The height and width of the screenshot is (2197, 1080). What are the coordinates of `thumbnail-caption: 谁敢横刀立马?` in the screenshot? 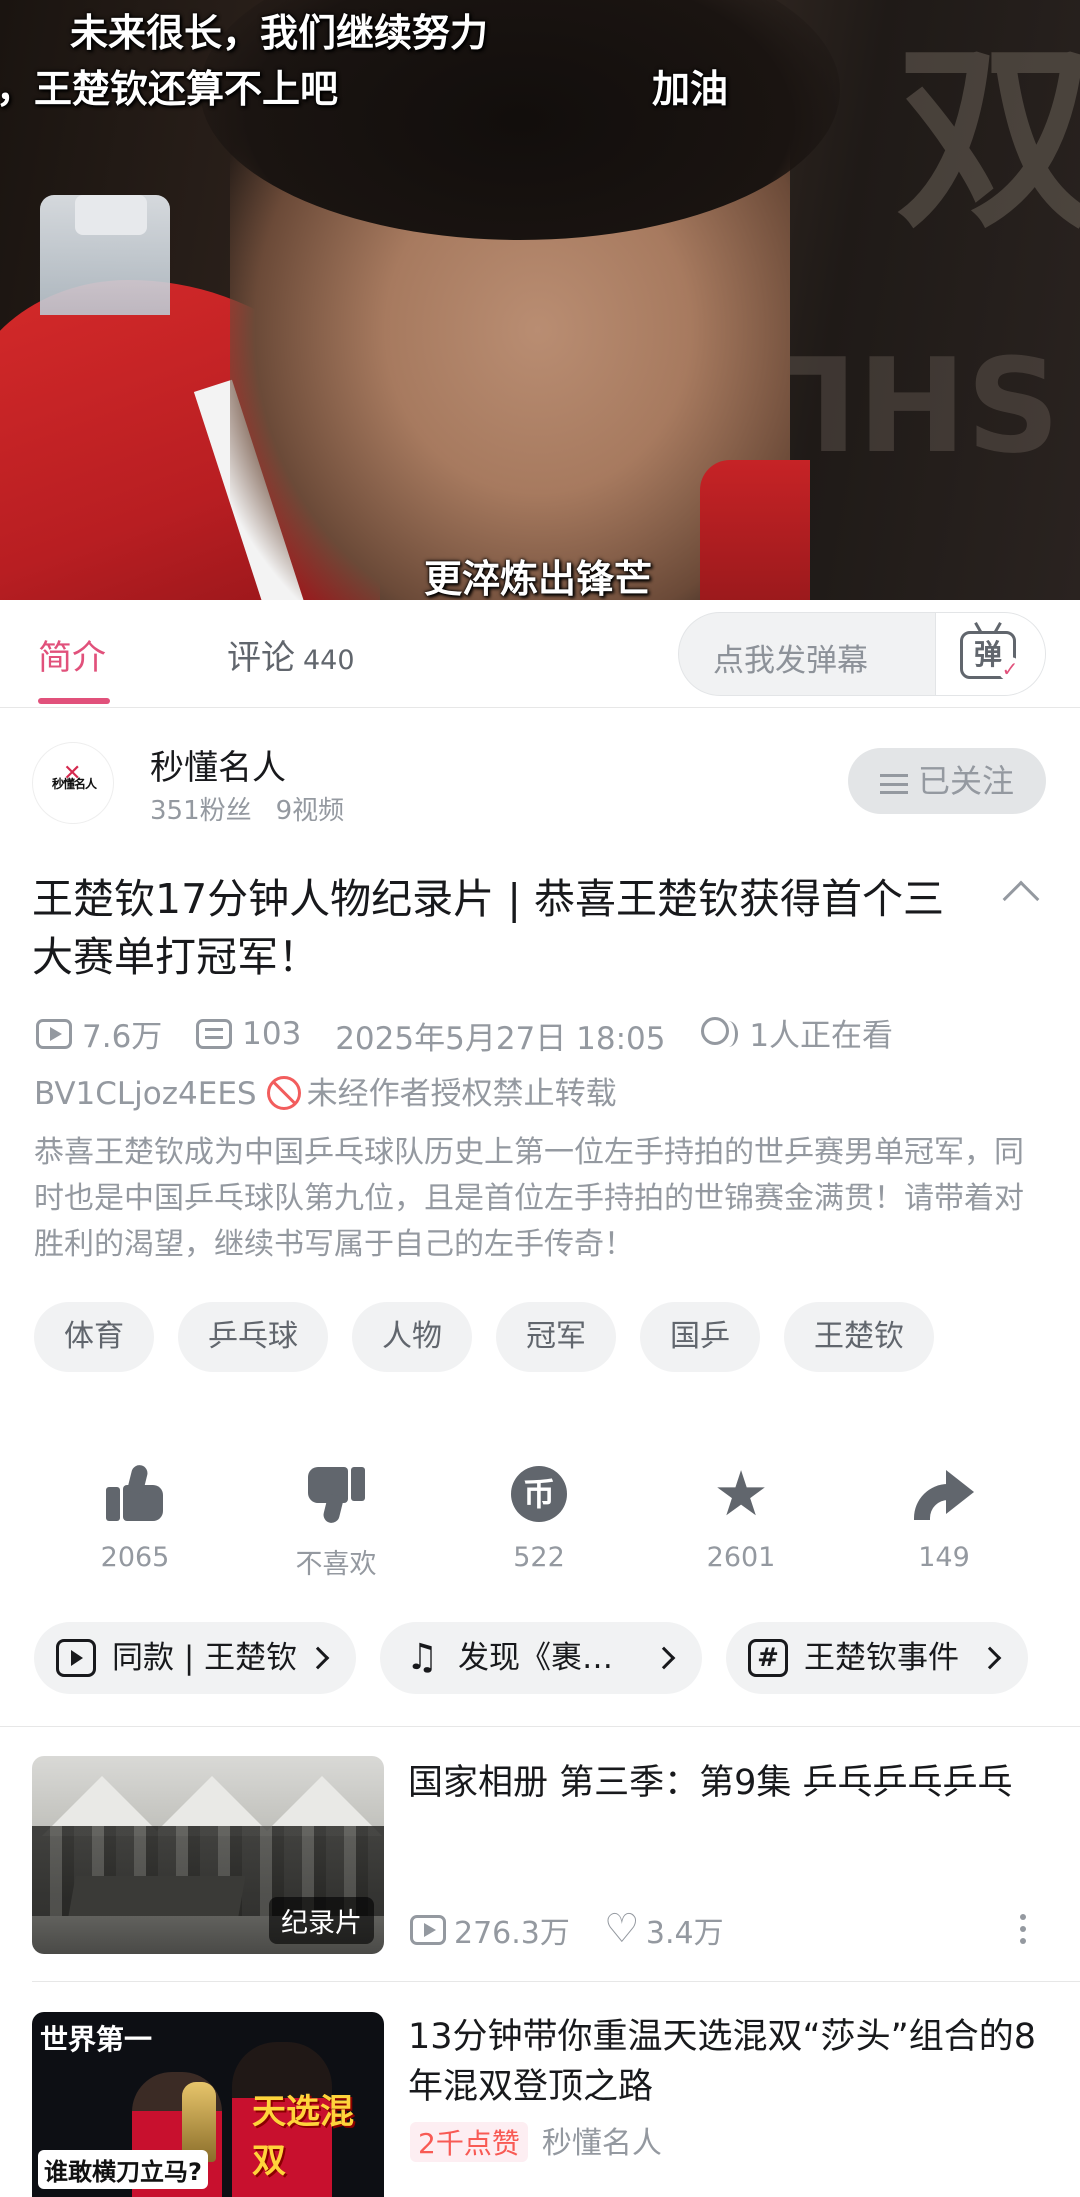 It's located at (123, 2169).